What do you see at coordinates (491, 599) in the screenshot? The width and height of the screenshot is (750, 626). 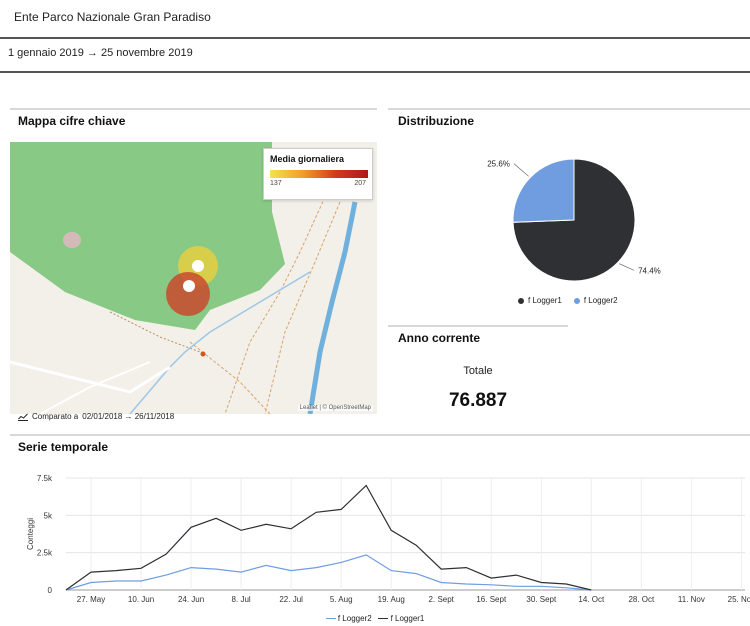 I see `x-tick-label: 16. Sept` at bounding box center [491, 599].